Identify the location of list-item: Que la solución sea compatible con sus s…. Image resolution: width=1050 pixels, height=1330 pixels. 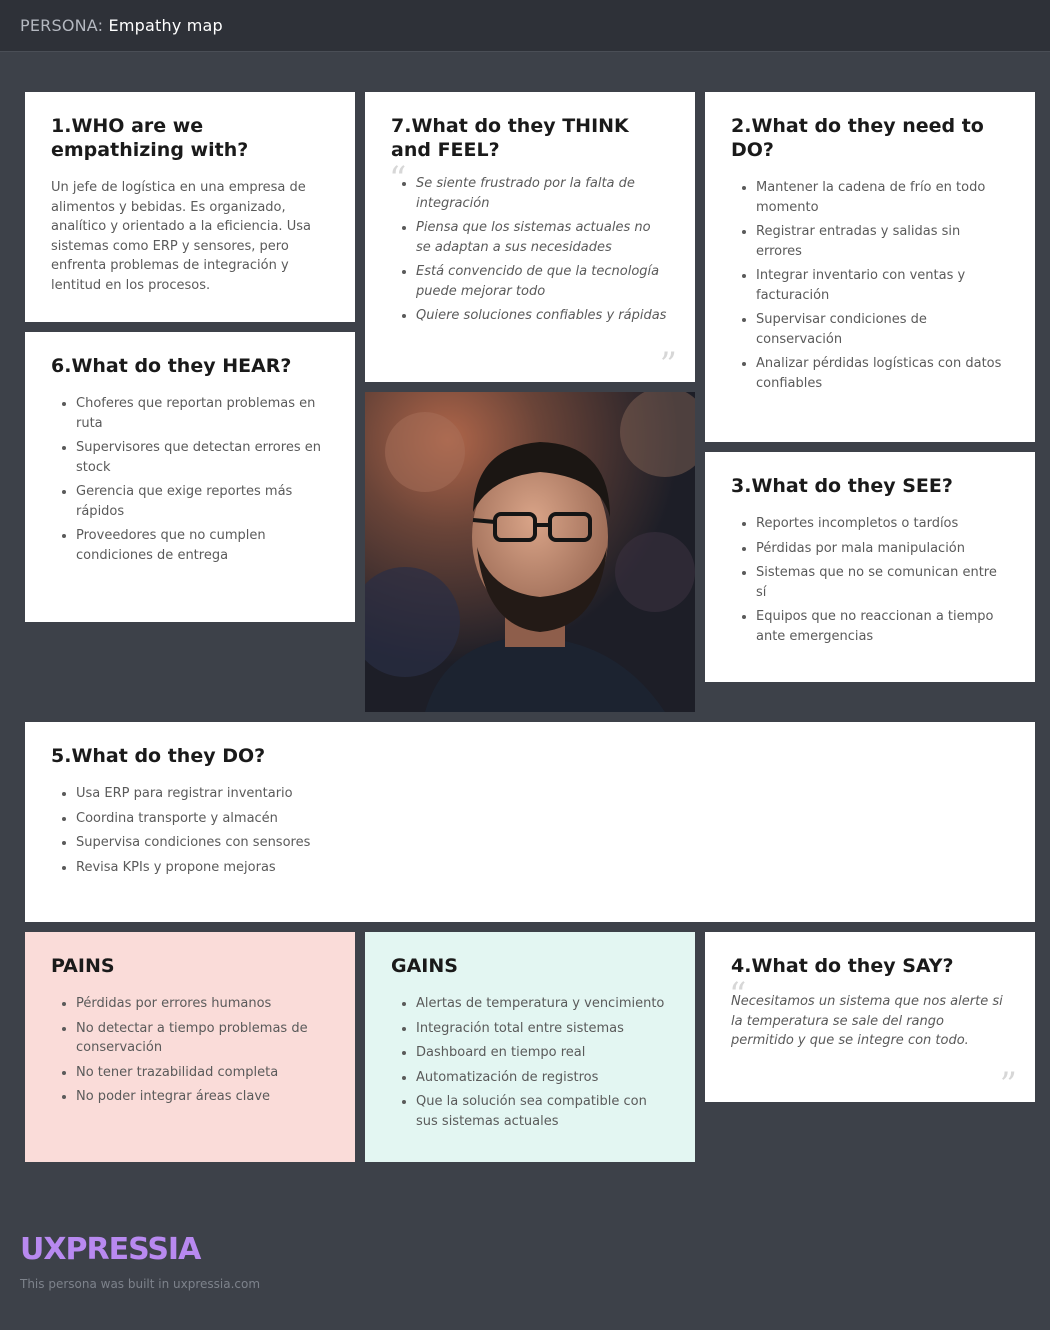
(542, 1111).